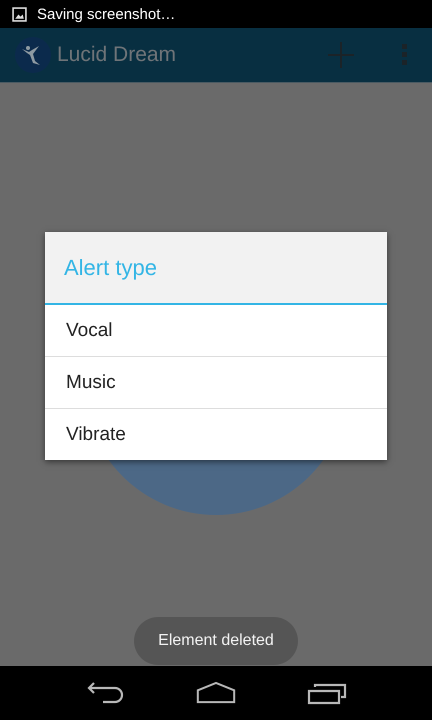 The height and width of the screenshot is (720, 432). I want to click on back-icon, so click(105, 693).